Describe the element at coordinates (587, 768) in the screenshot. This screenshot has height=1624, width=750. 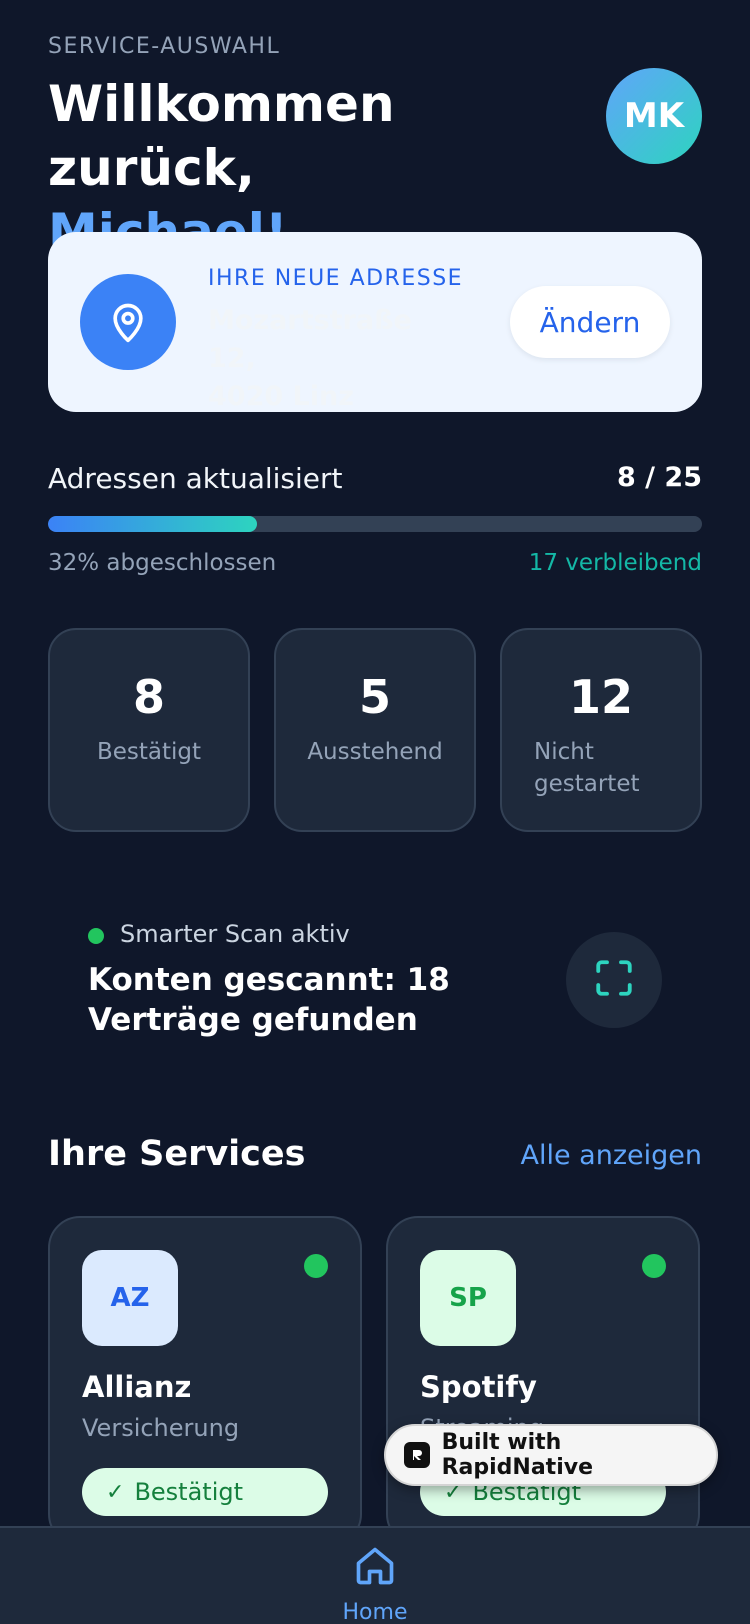
I see `stat-label: Nicht gestartet` at that location.